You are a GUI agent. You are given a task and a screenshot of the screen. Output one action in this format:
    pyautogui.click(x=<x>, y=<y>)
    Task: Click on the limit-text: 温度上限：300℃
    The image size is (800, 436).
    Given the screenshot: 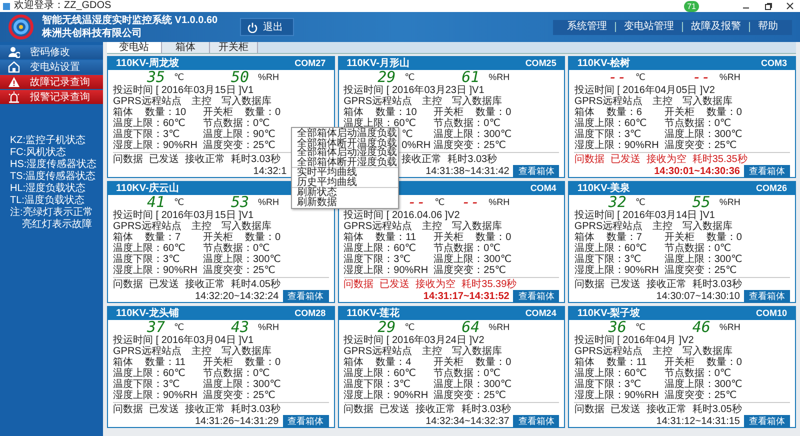 What is the action you would take?
    pyautogui.click(x=703, y=259)
    